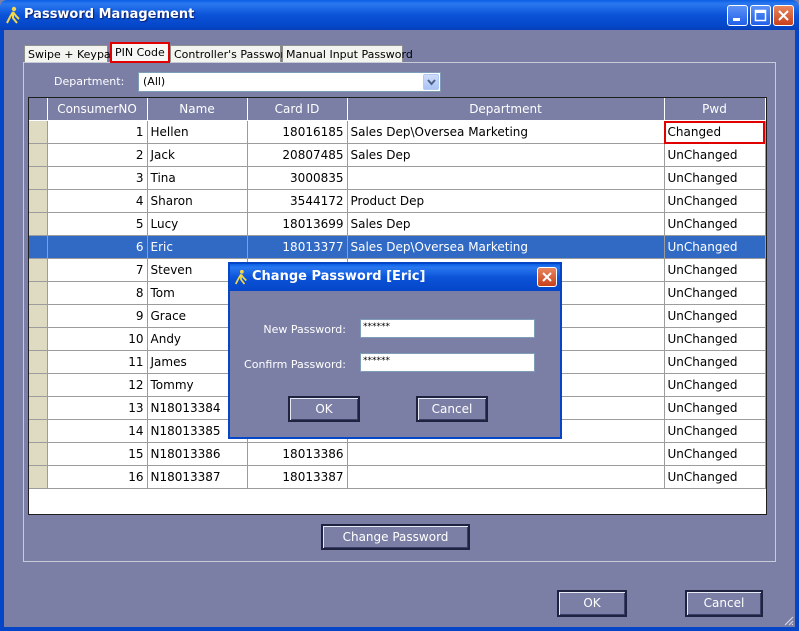 This screenshot has width=799, height=631. I want to click on table-row: 16 N18013387 18013387 UnChanged, so click(397, 477).